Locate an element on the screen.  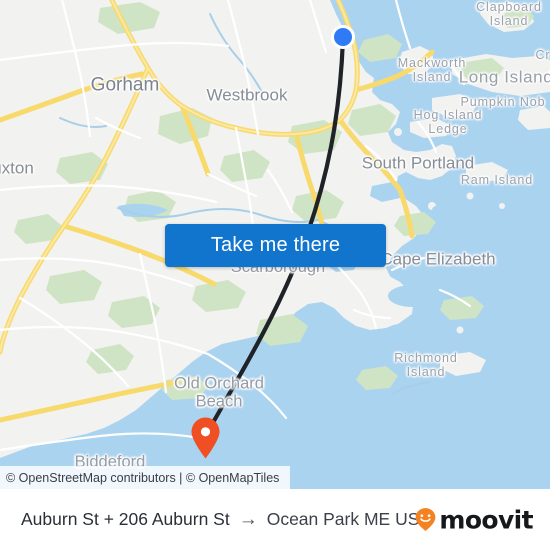
moovit-pin-icon is located at coordinates (425, 520).